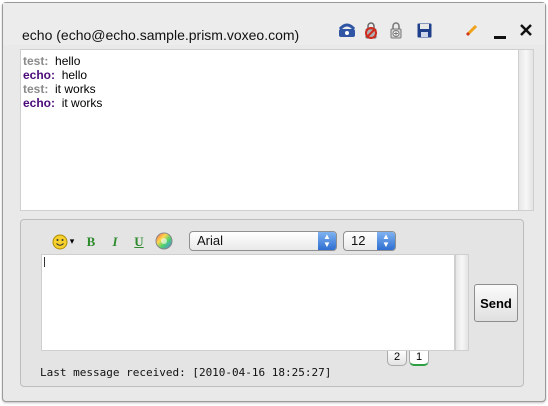 The height and width of the screenshot is (406, 548). I want to click on chat-message: echo: hello, so click(270, 75).